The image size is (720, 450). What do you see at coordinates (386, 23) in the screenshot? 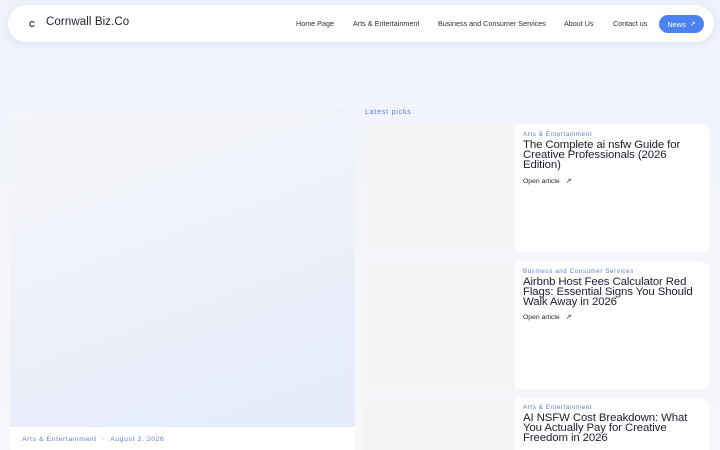
I see `nav-arts-entertainment: Arts & Entertainment` at bounding box center [386, 23].